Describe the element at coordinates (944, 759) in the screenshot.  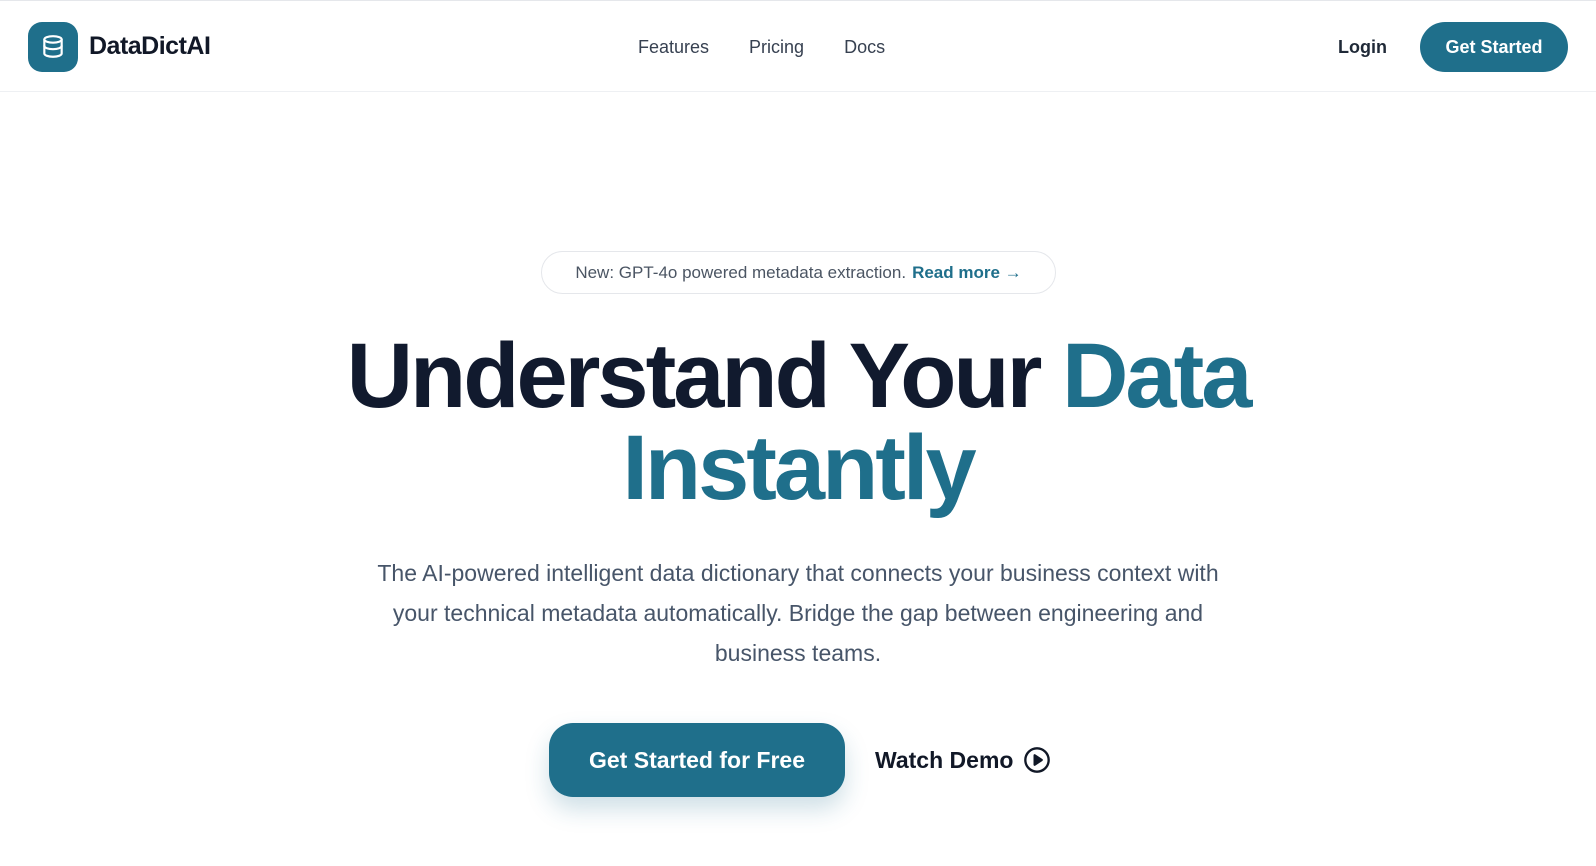
I see `watch-demo-label: Watch Demo` at that location.